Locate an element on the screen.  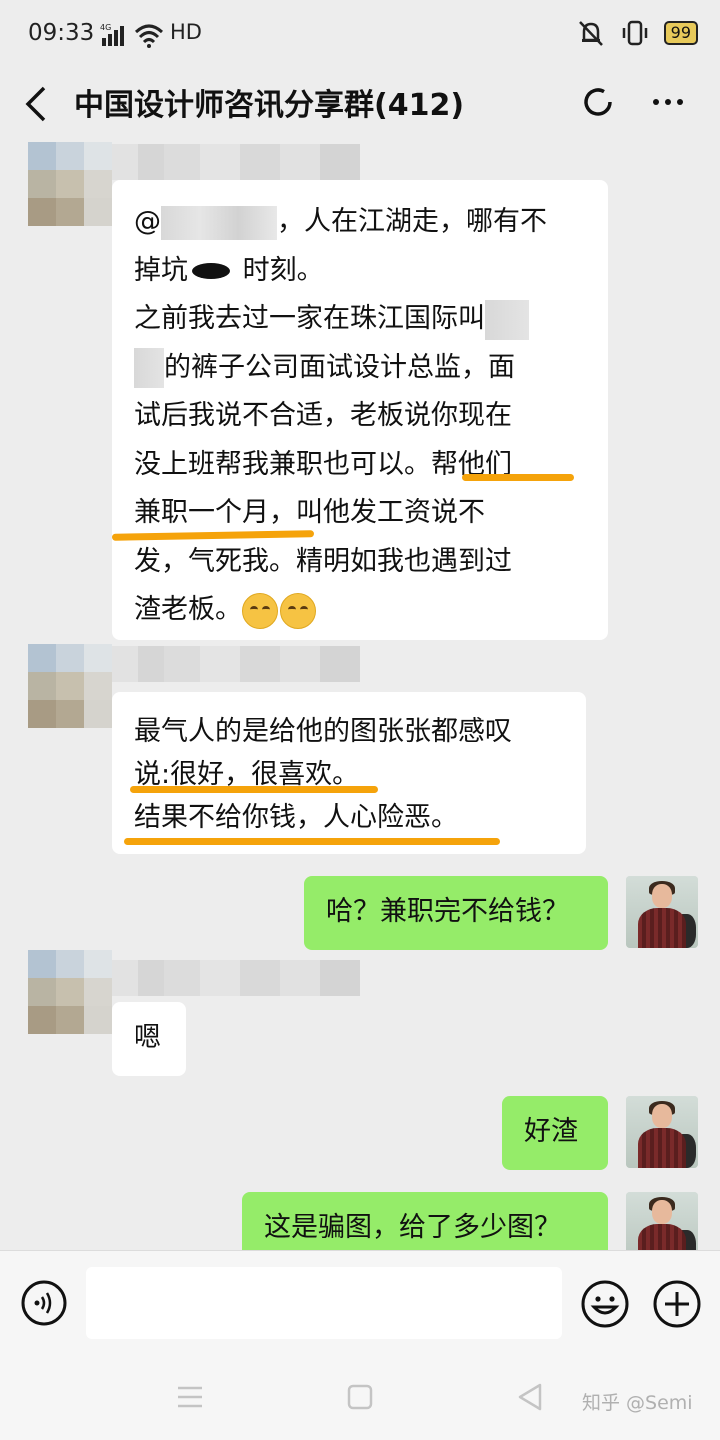
message-text: 掉坑 is located at coordinates (161, 270).